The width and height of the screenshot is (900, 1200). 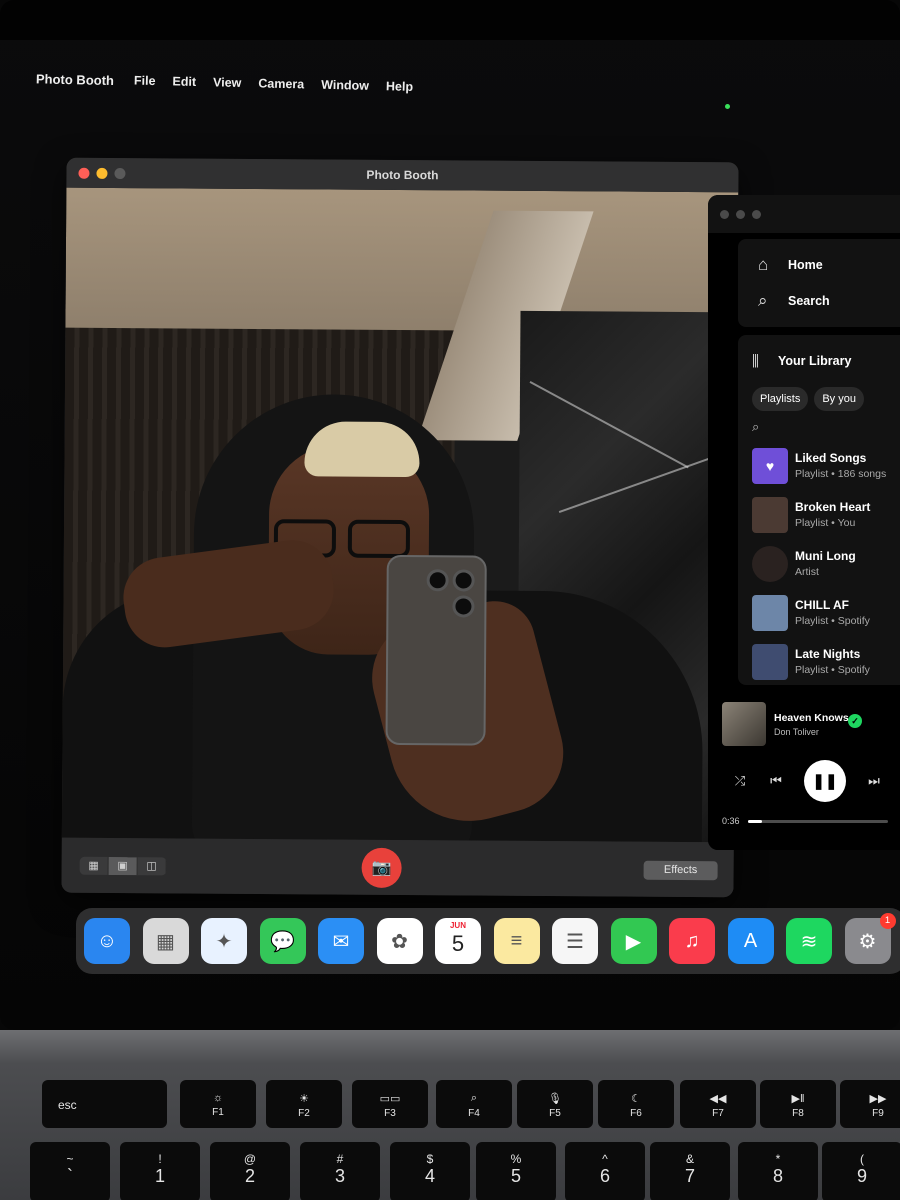 What do you see at coordinates (362, 449) in the screenshot?
I see `preview-person-hair` at bounding box center [362, 449].